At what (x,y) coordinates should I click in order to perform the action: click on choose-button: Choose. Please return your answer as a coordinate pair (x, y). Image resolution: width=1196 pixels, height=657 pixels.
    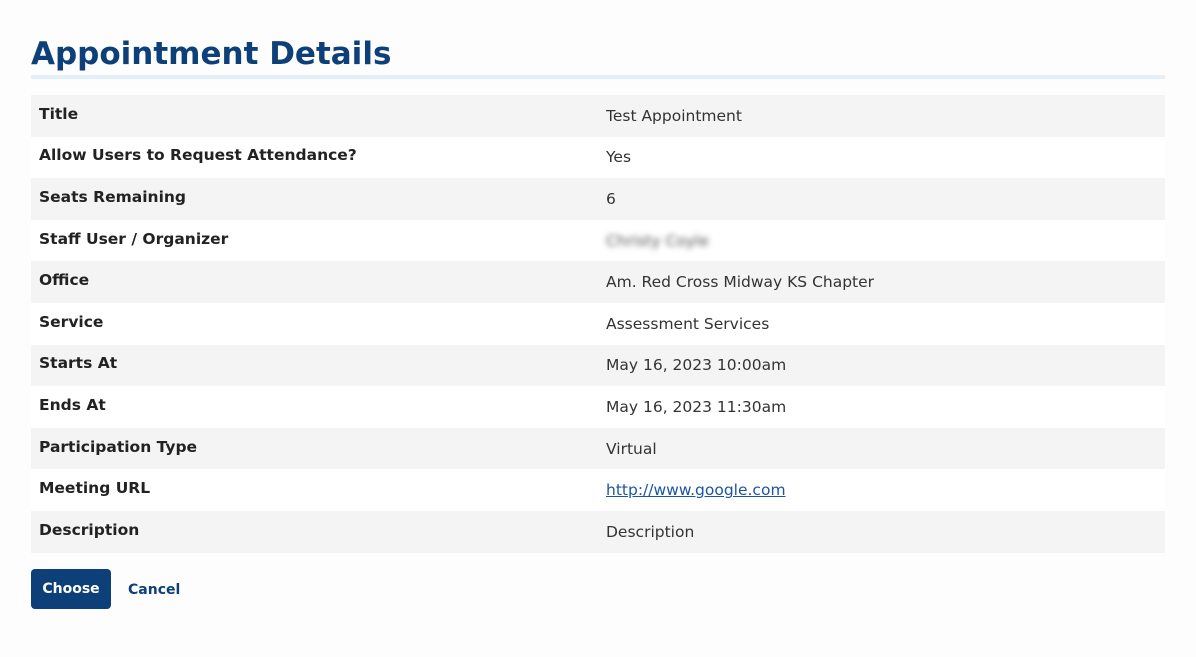
    Looking at the image, I should click on (71, 588).